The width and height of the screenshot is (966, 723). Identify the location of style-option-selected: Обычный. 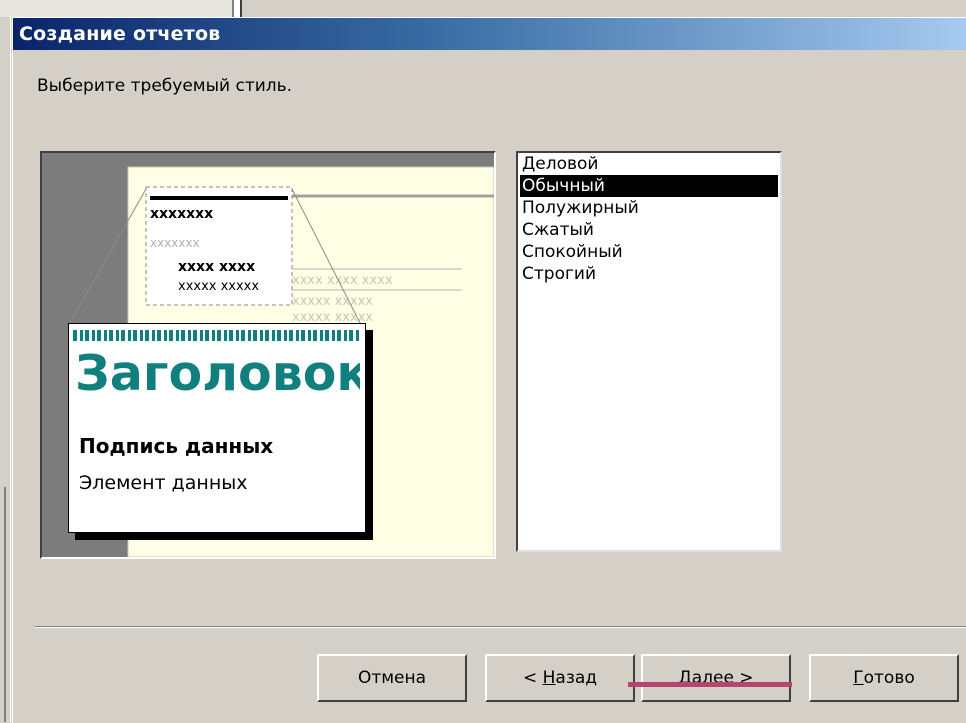
(649, 186).